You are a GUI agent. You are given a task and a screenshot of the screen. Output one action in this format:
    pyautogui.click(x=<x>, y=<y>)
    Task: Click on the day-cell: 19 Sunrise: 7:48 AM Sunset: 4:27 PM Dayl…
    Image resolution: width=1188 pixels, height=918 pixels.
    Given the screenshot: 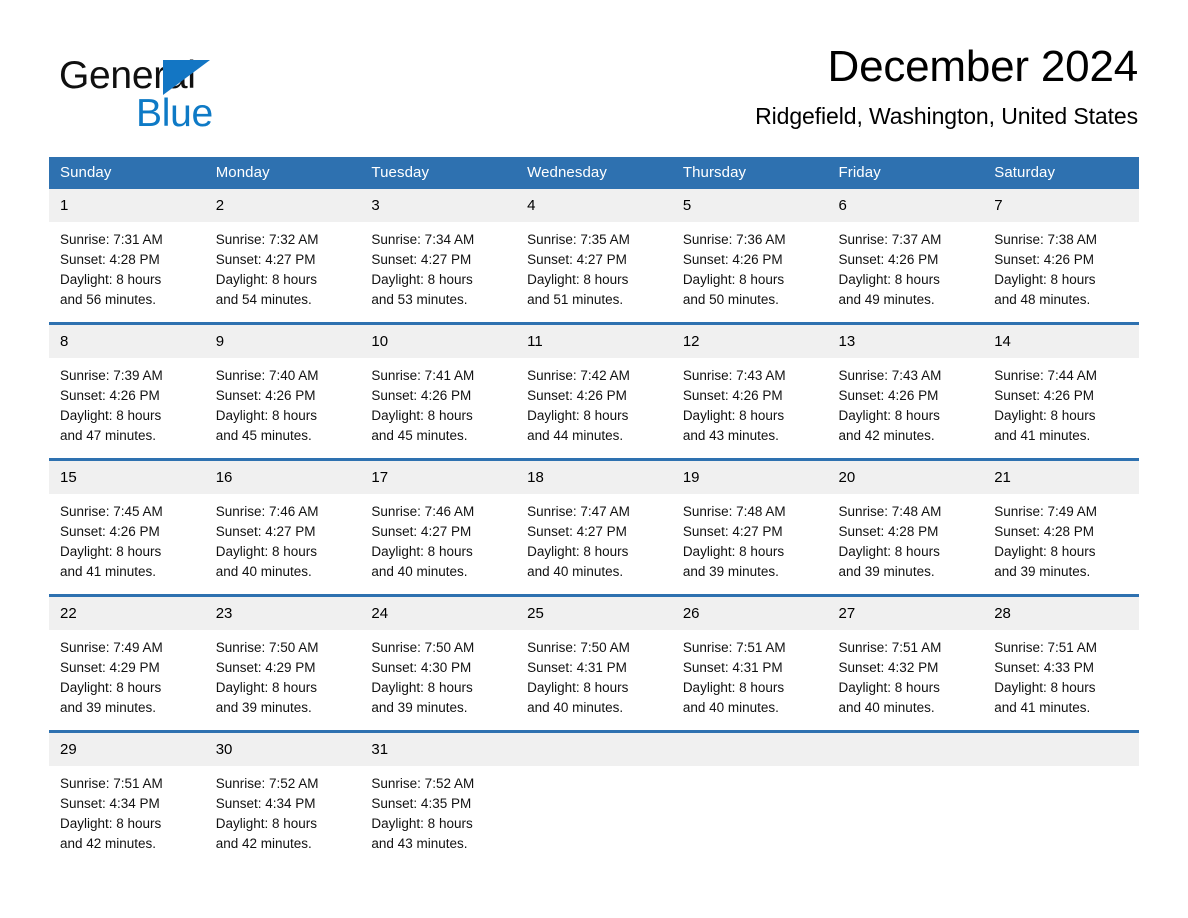 What is the action you would take?
    pyautogui.click(x=749, y=527)
    